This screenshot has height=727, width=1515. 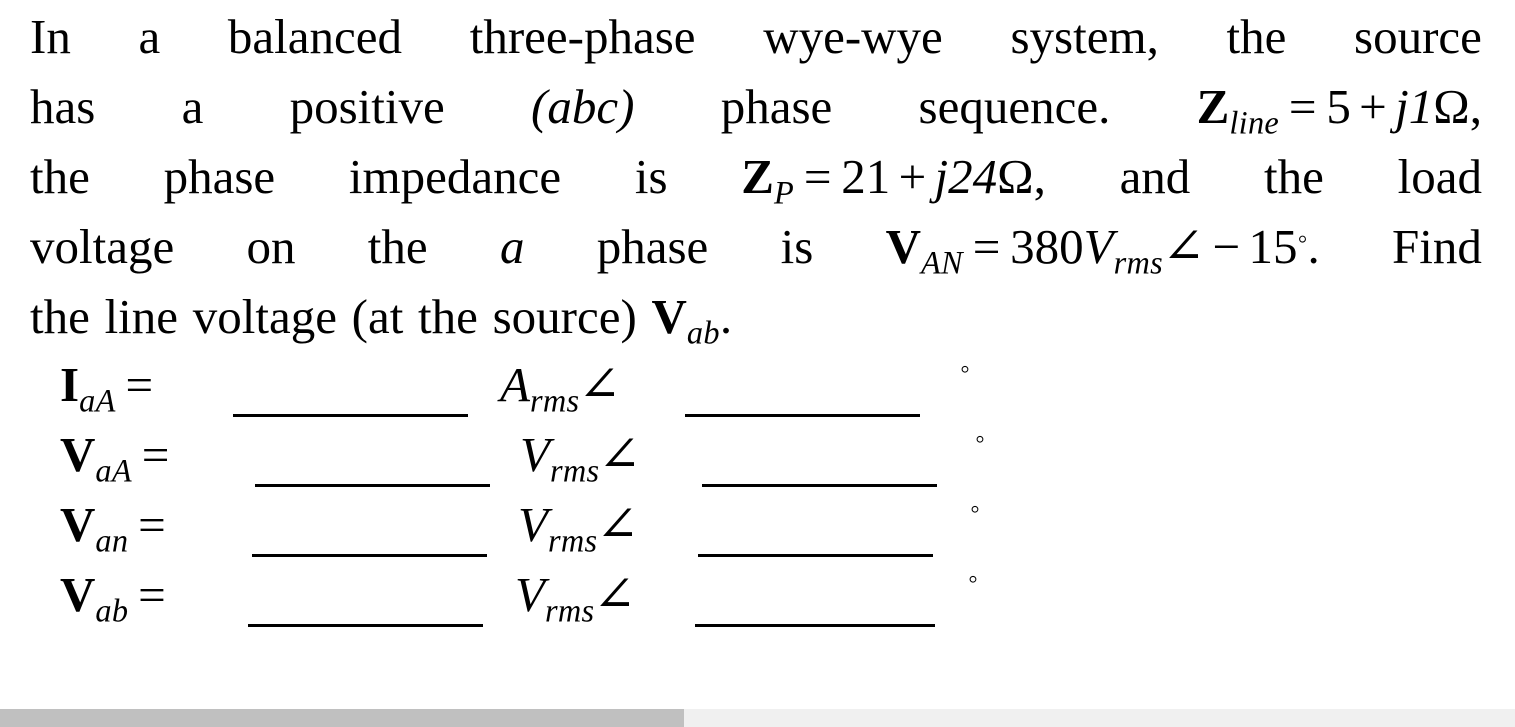 What do you see at coordinates (819, 457) in the screenshot?
I see `angle-blank-v-aa` at bounding box center [819, 457].